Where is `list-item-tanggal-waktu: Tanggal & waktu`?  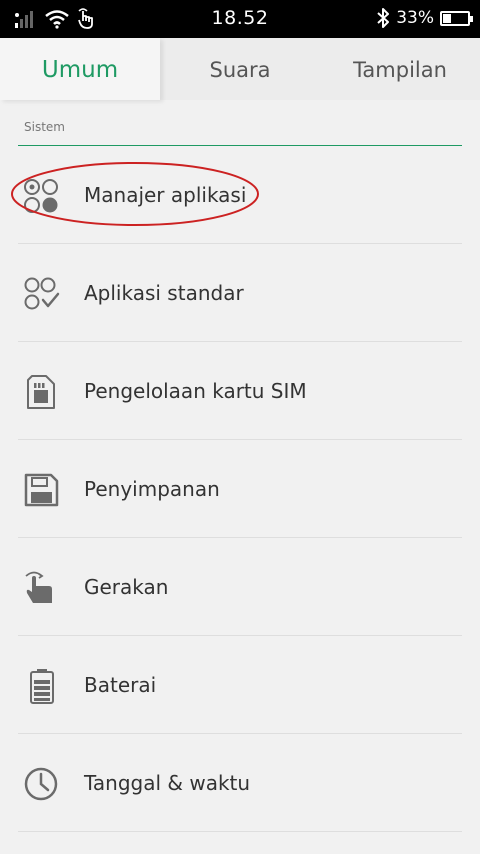
list-item-tanggal-waktu: Tanggal & waktu is located at coordinates (240, 783).